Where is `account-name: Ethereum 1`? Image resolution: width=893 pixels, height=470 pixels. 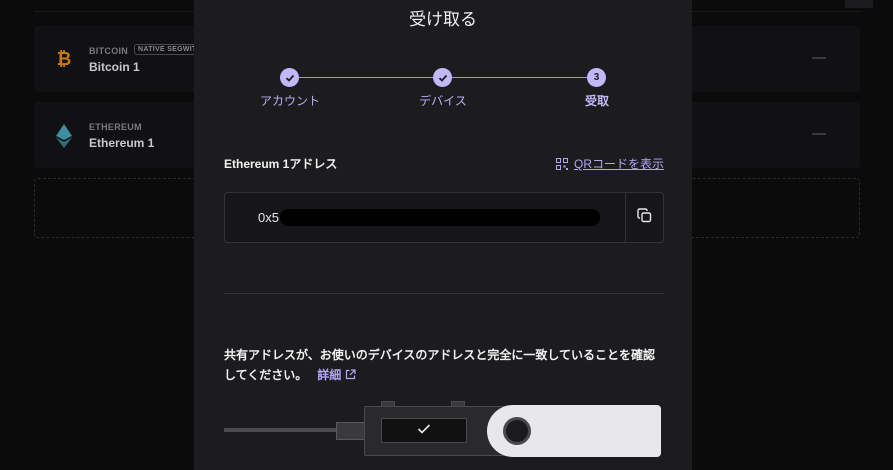 account-name: Ethereum 1 is located at coordinates (122, 143).